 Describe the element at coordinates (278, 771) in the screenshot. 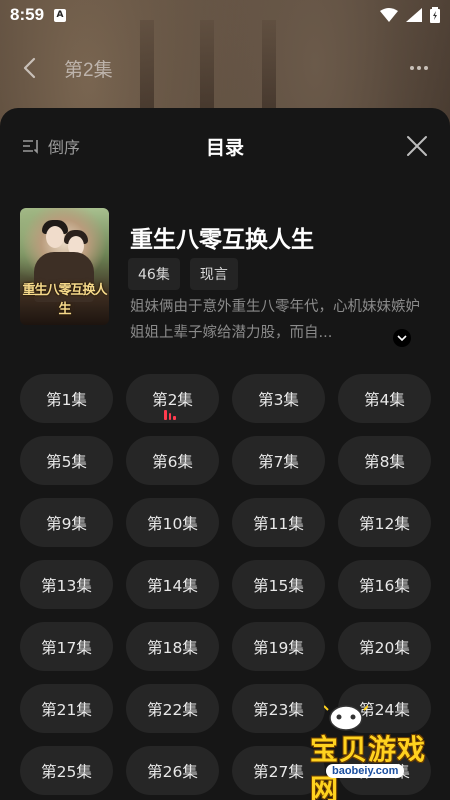

I see `episode-label: 第27集` at that location.